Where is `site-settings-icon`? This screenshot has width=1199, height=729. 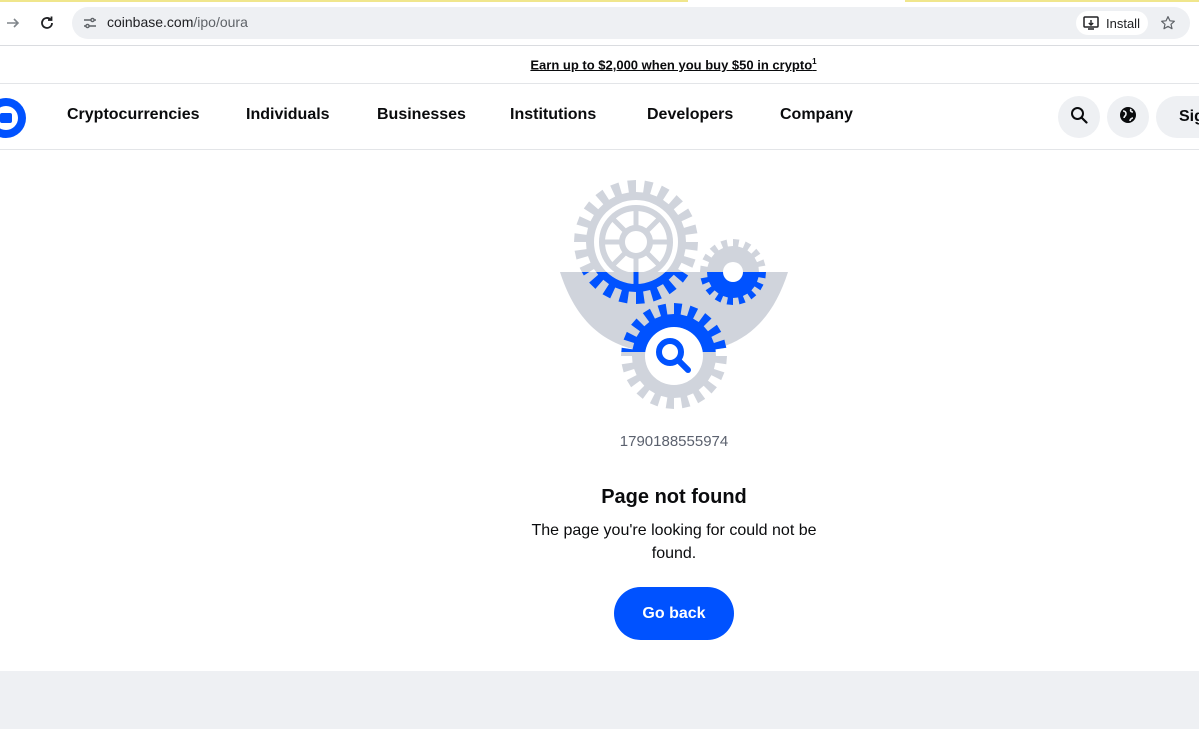
site-settings-icon is located at coordinates (90, 23).